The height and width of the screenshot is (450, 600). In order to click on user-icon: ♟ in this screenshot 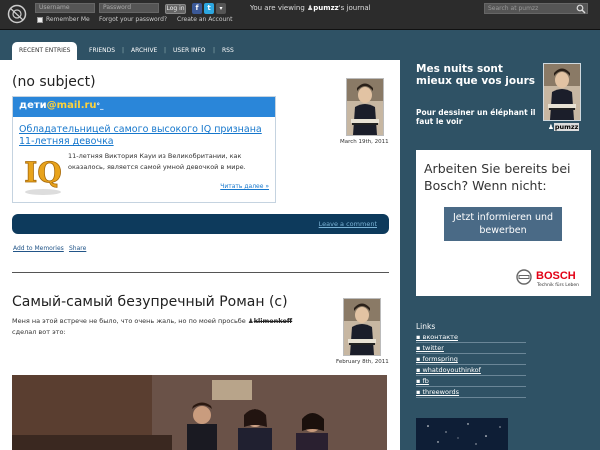, I will do `click(551, 127)`.